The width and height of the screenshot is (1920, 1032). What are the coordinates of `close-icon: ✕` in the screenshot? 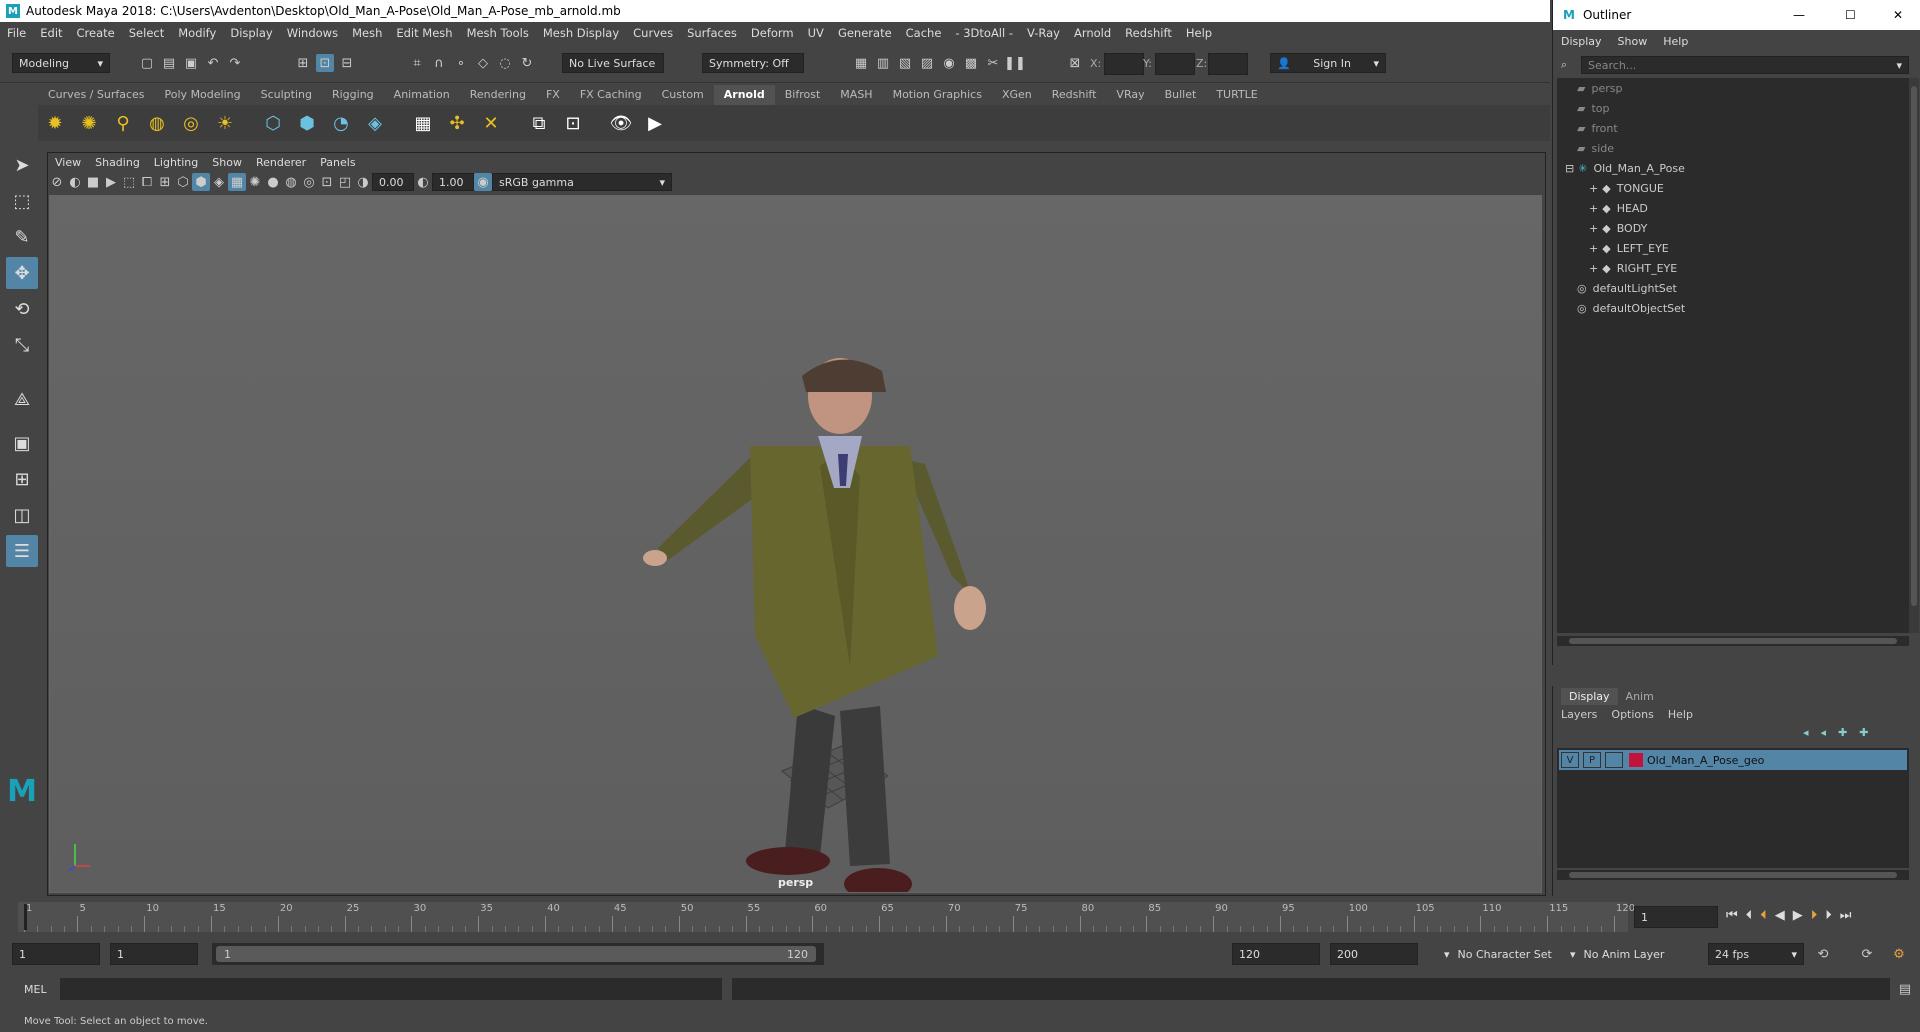 It's located at (1898, 15).